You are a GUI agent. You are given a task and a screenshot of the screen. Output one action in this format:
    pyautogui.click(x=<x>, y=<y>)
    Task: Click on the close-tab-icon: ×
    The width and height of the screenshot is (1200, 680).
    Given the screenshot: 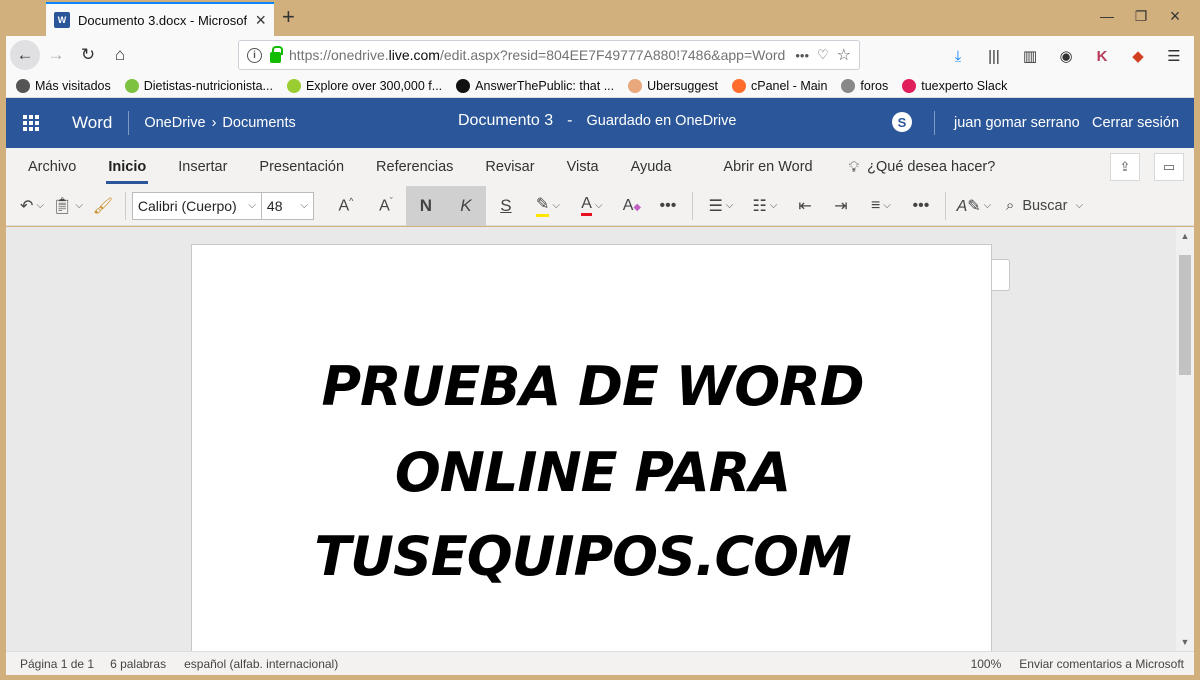 What is the action you would take?
    pyautogui.click(x=260, y=20)
    